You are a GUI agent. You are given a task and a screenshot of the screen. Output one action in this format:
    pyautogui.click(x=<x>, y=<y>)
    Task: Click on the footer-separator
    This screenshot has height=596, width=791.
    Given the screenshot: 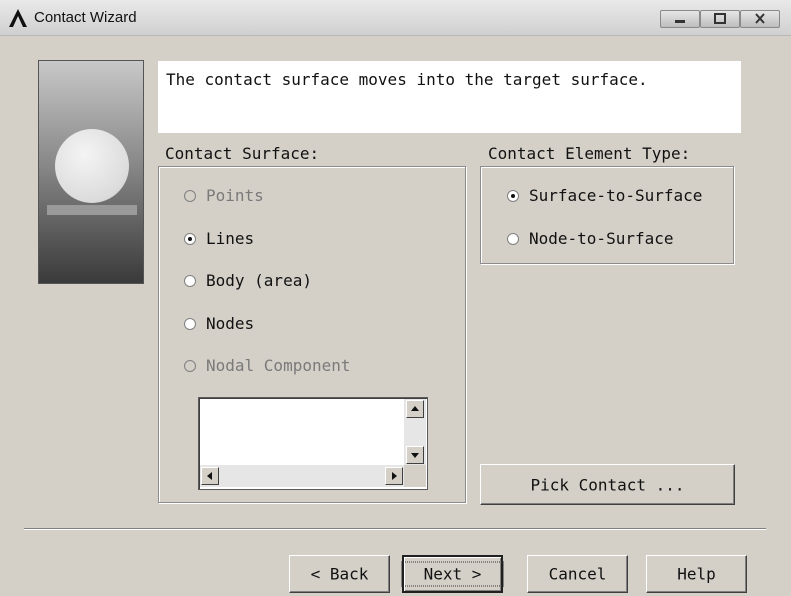 What is the action you would take?
    pyautogui.click(x=395, y=529)
    